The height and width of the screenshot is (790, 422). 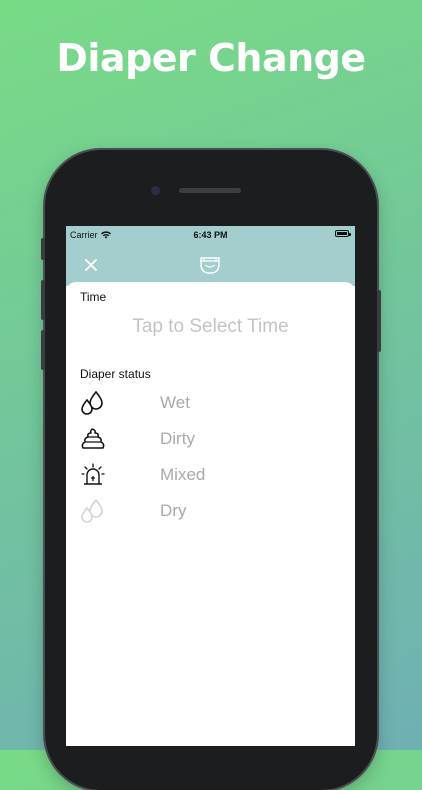 What do you see at coordinates (211, 58) in the screenshot?
I see `promo-title: Diaper Change` at bounding box center [211, 58].